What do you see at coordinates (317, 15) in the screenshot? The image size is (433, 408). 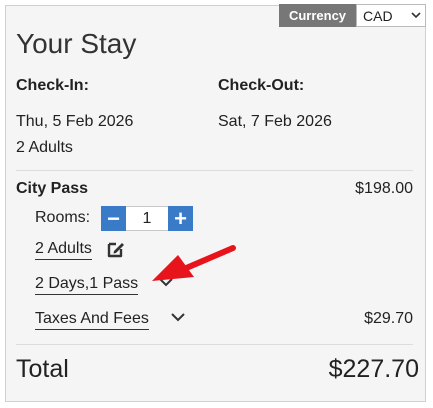 I see `currency-label: Currency` at bounding box center [317, 15].